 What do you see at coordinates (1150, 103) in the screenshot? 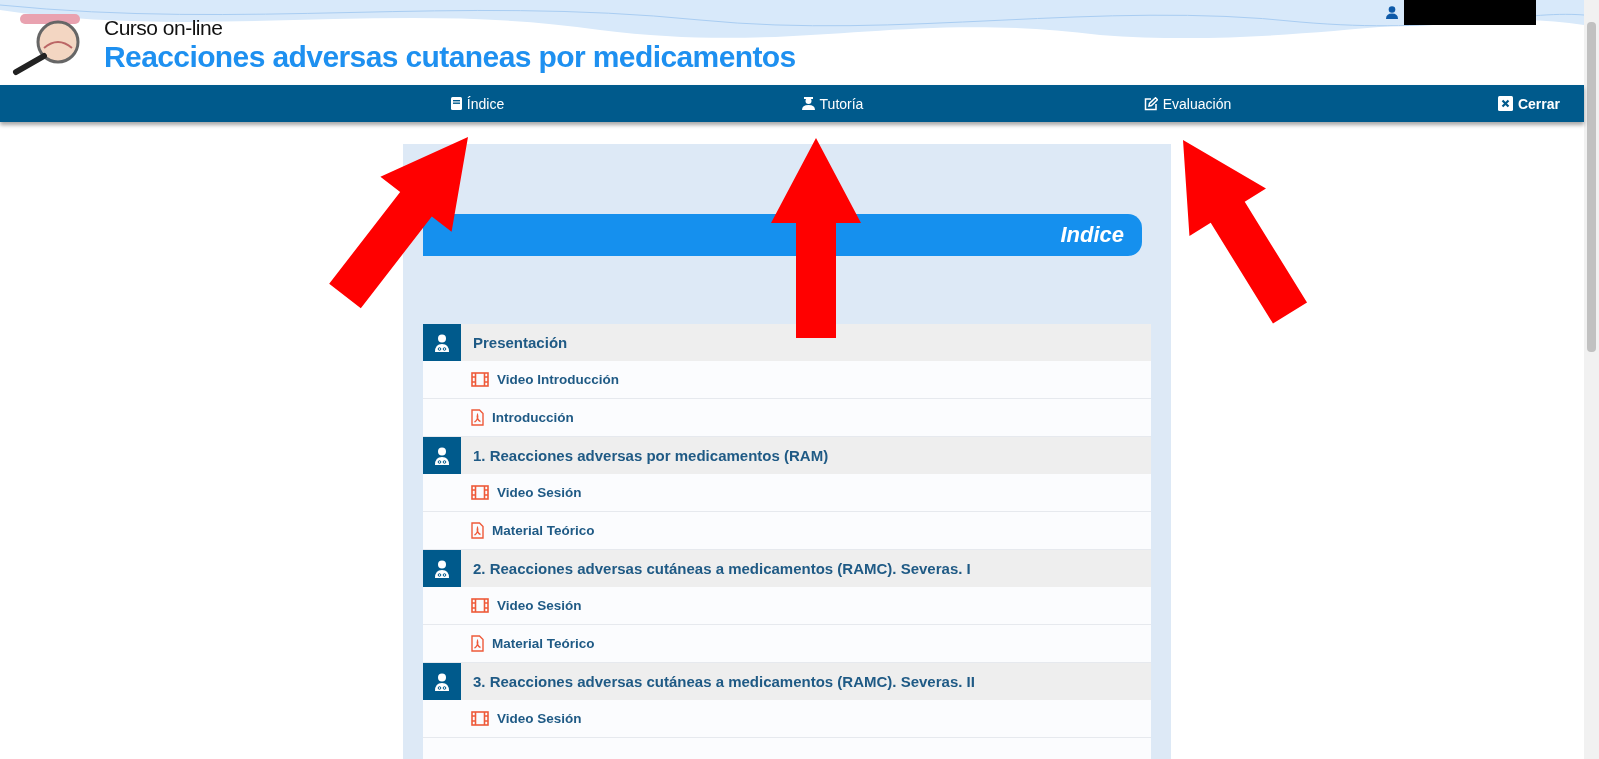
I see `edit-icon` at bounding box center [1150, 103].